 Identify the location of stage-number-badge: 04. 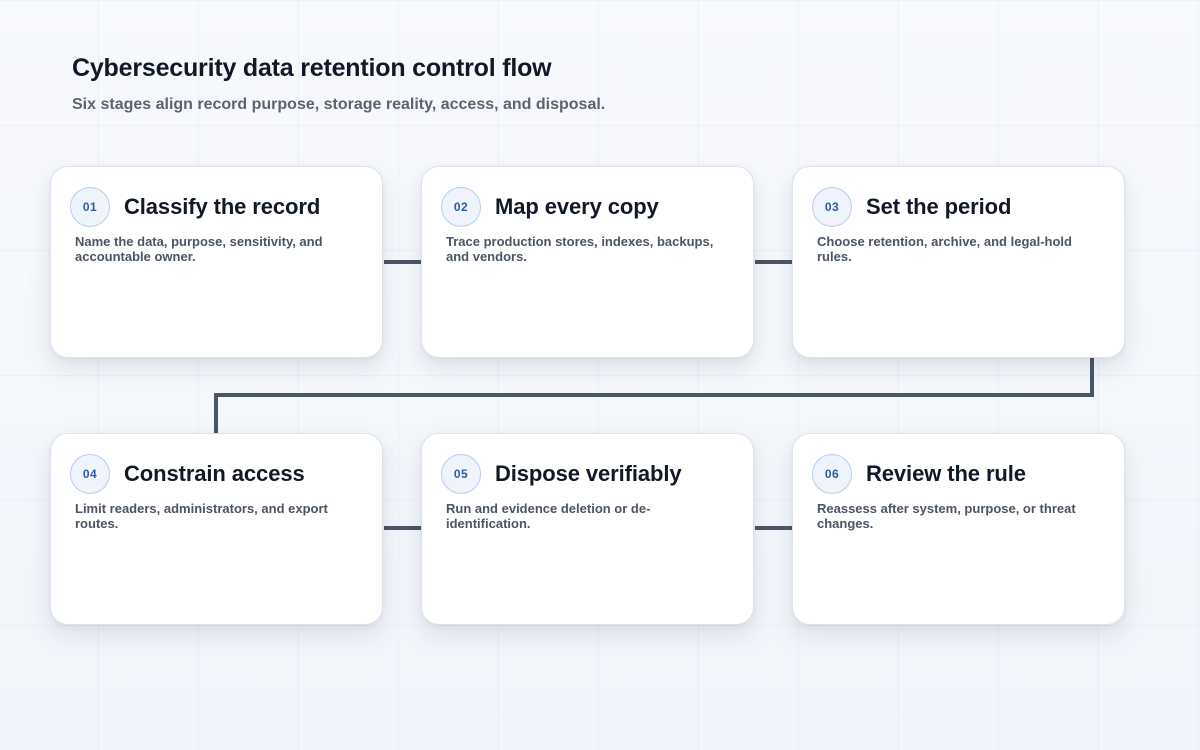
(90, 473).